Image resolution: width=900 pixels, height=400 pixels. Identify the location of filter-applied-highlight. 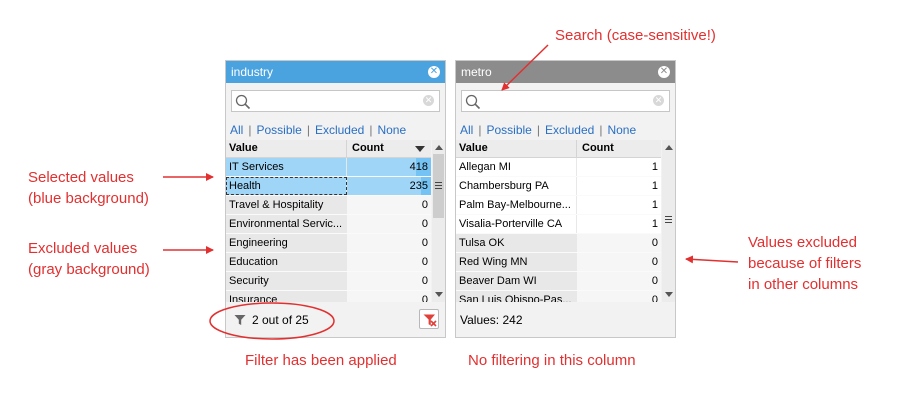
(272, 321).